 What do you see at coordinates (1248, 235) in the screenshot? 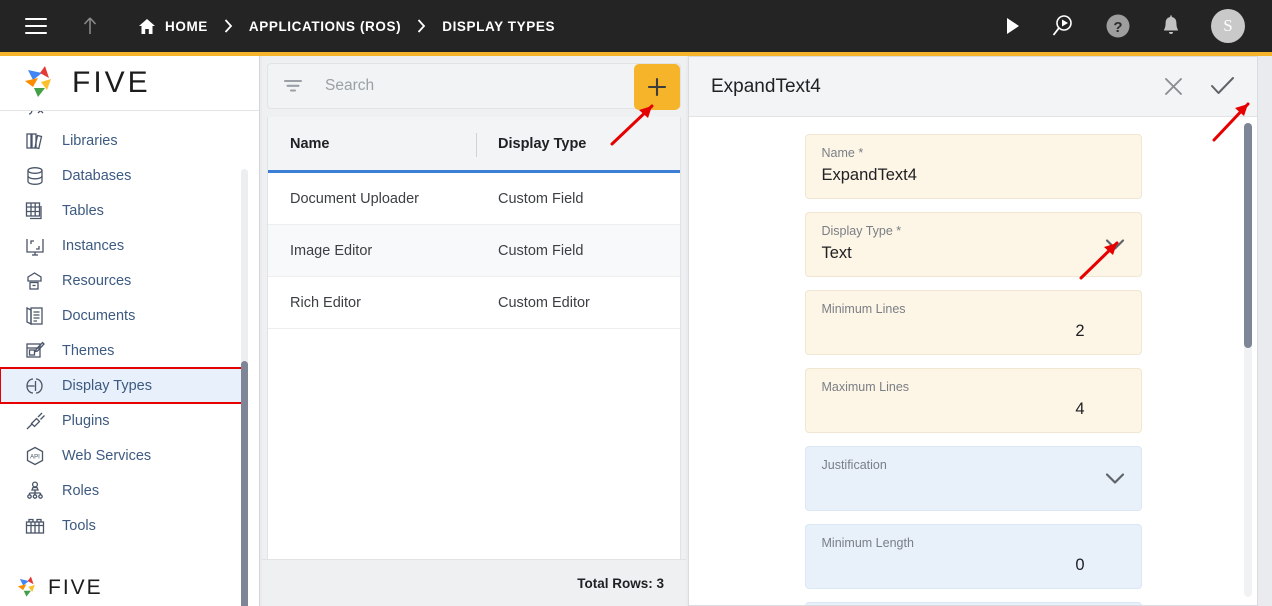
I see `form-scrollbar-thumb` at bounding box center [1248, 235].